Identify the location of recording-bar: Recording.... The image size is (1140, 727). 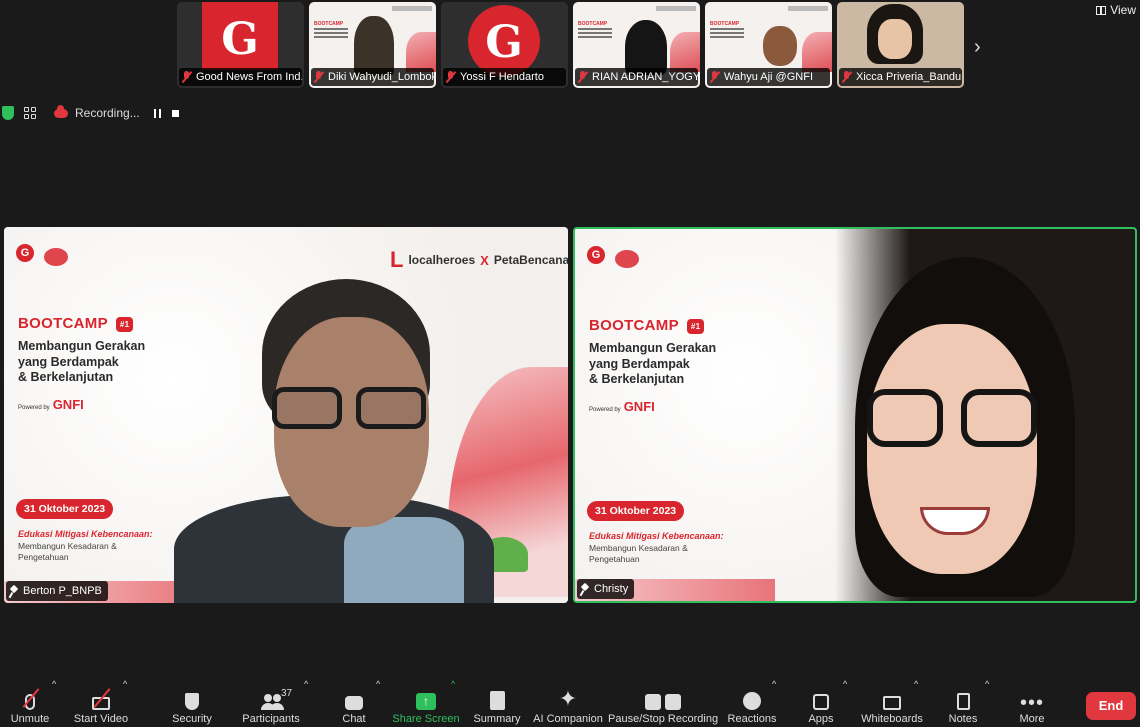
(89, 112).